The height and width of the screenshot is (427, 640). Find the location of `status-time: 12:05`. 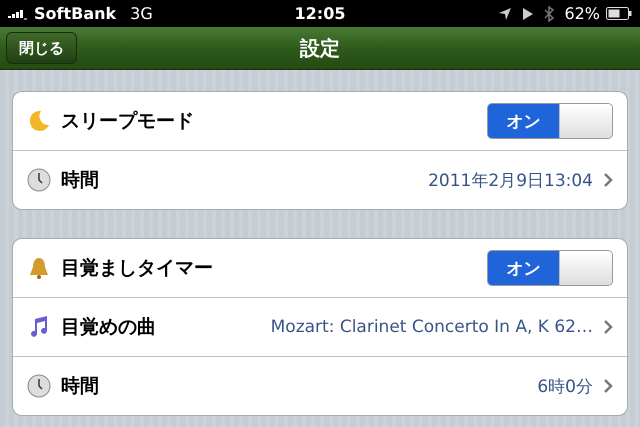

status-time: 12:05 is located at coordinates (320, 13).